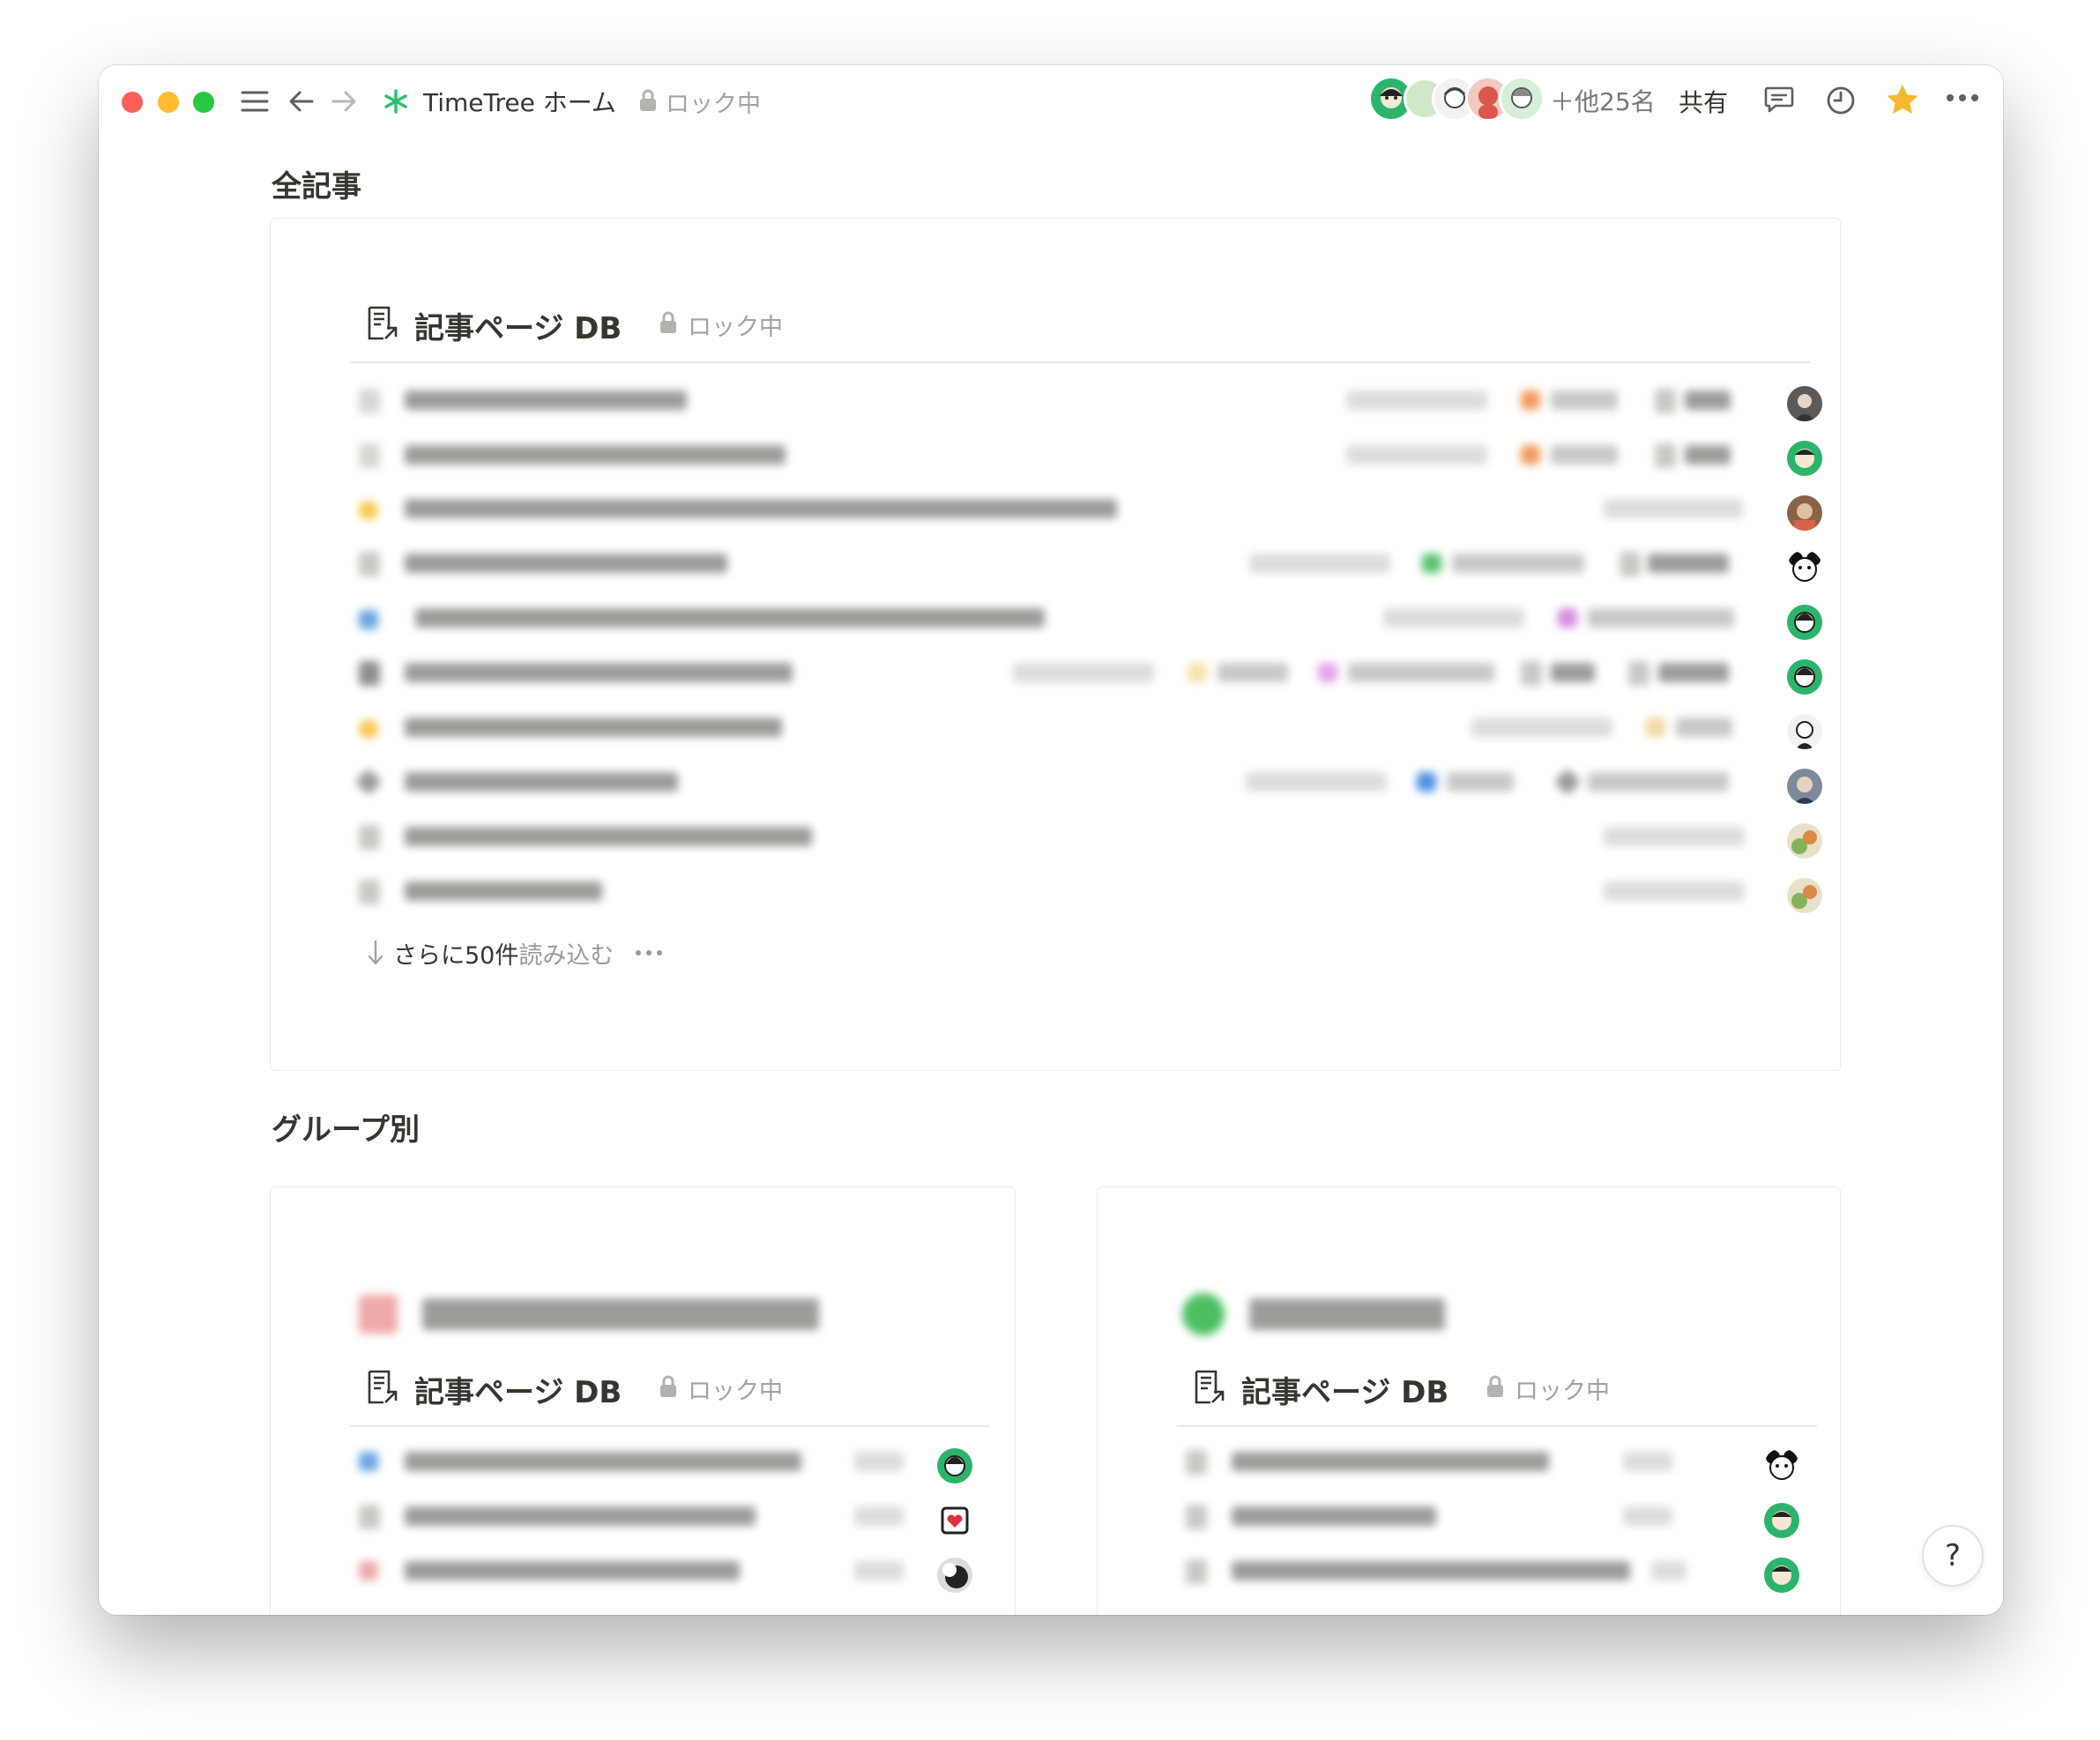  Describe the element at coordinates (376, 952) in the screenshot. I see `down-arrow-icon` at that location.